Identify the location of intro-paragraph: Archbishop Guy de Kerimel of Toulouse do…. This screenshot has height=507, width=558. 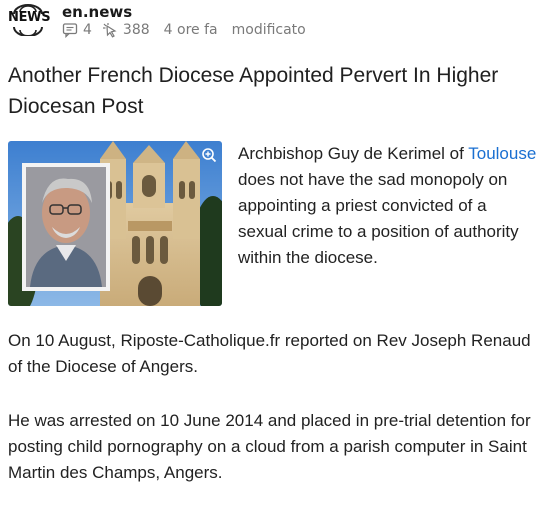
(388, 206).